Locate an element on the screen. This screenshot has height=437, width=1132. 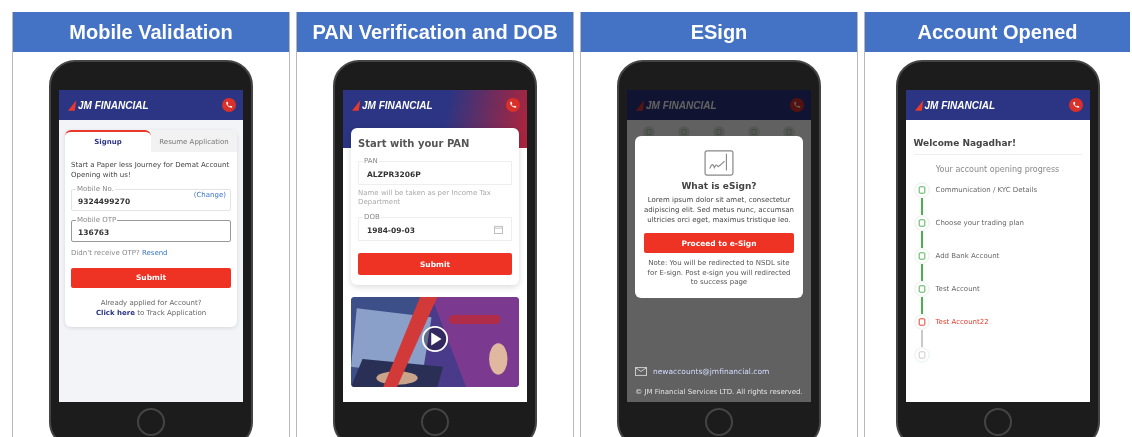
signature-icon is located at coordinates (719, 163).